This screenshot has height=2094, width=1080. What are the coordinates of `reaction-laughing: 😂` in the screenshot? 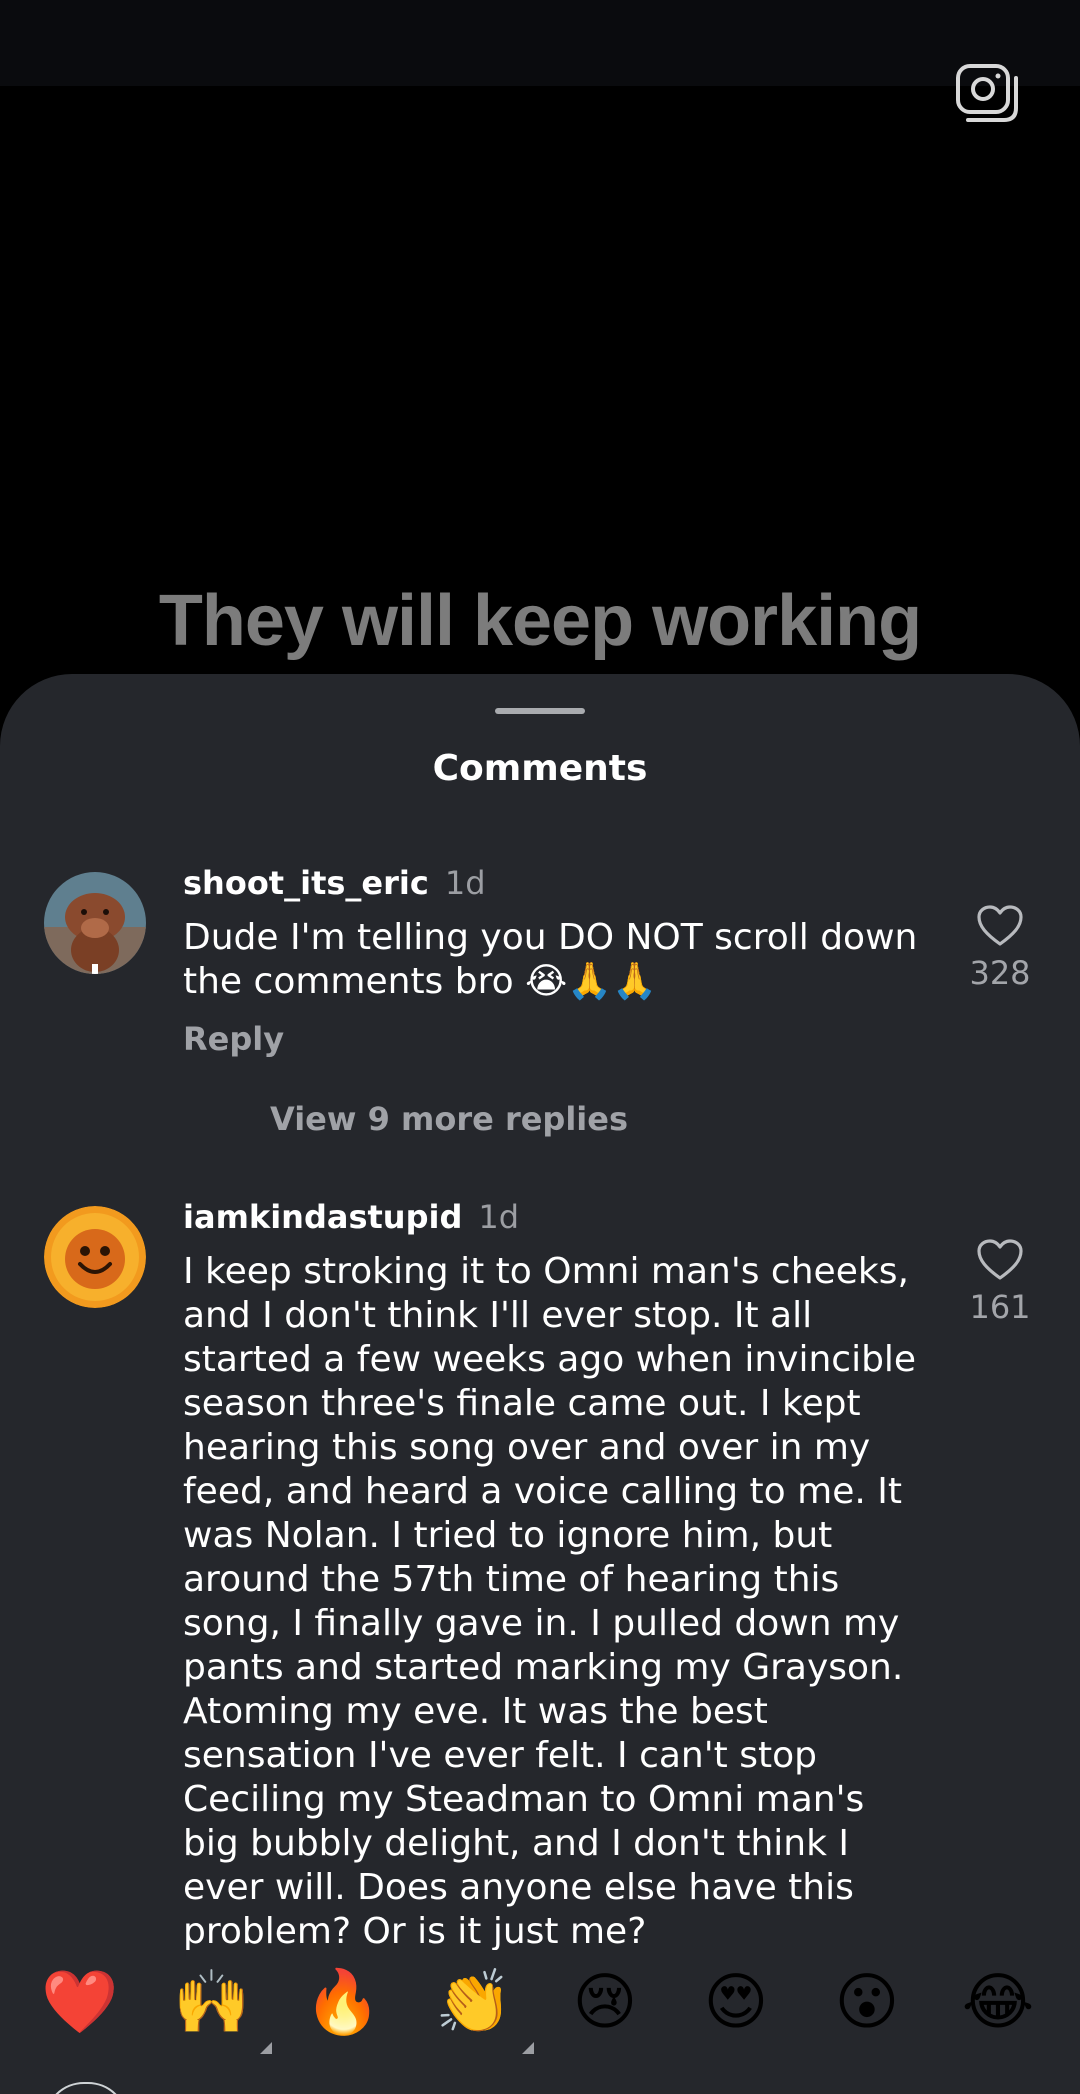 It's located at (998, 2002).